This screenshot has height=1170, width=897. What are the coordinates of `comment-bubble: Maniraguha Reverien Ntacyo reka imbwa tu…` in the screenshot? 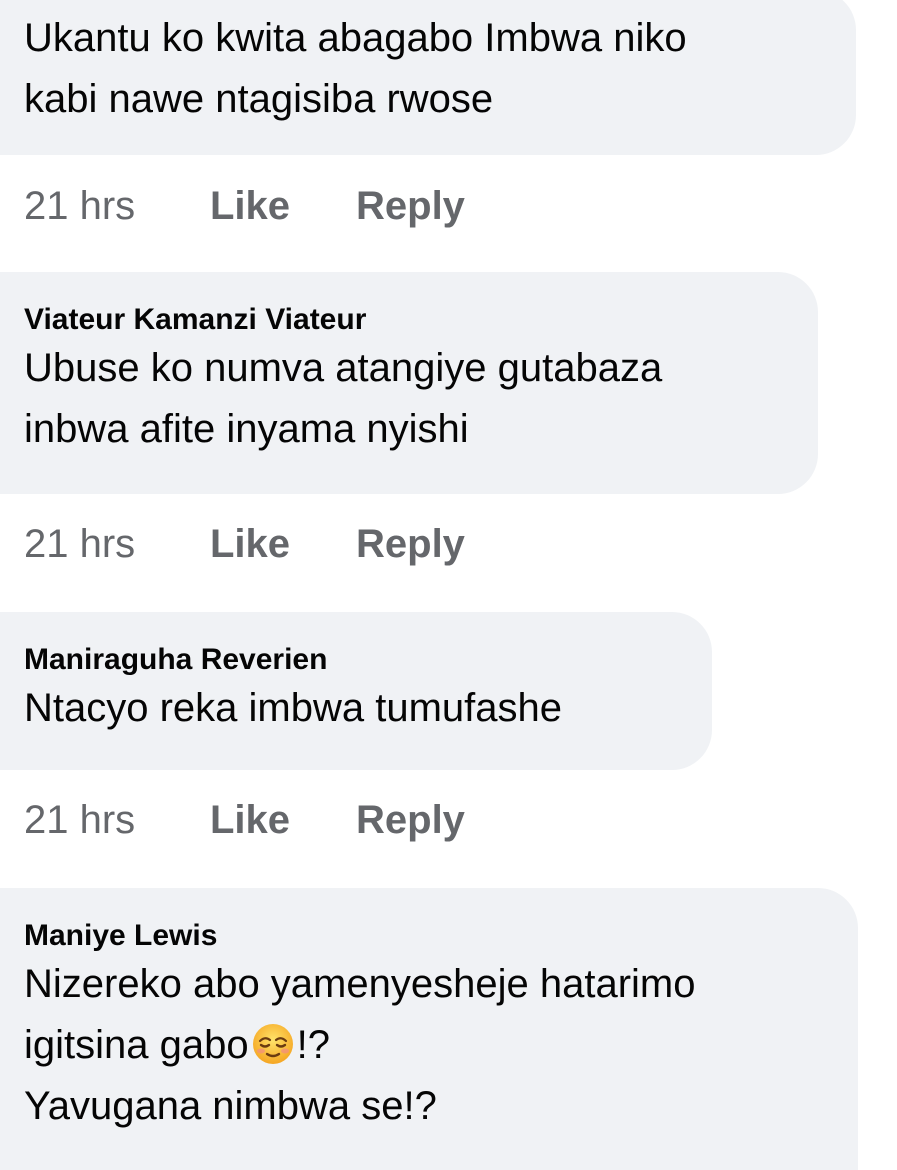 It's located at (356, 691).